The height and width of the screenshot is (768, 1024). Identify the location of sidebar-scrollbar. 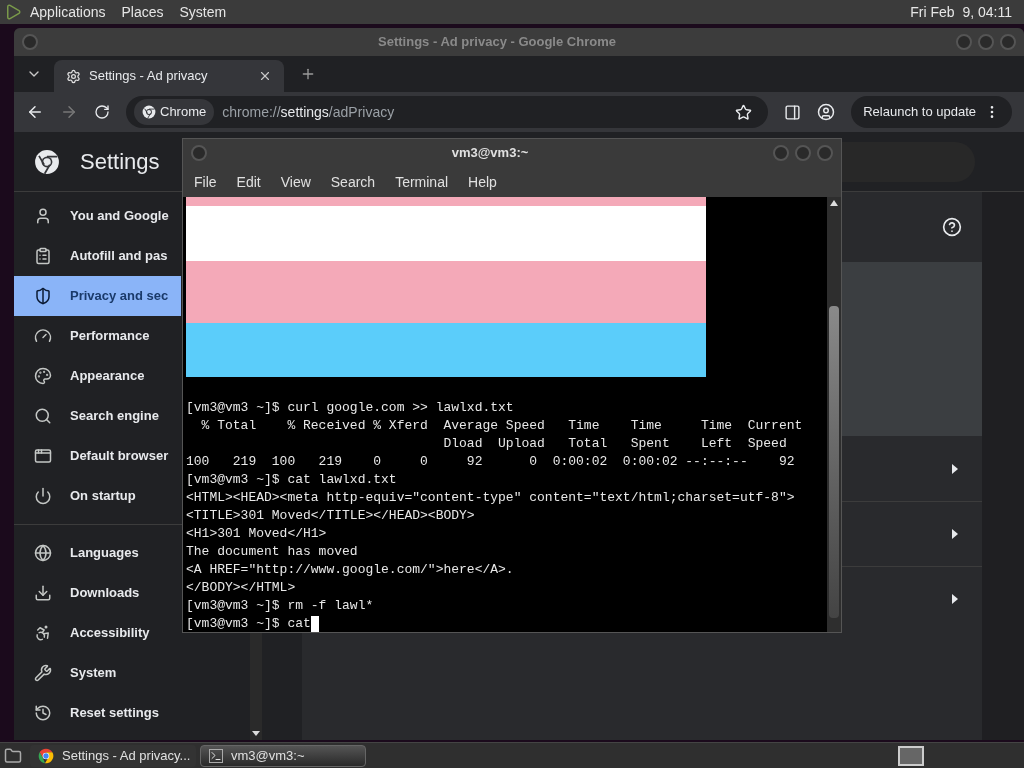
(256, 686).